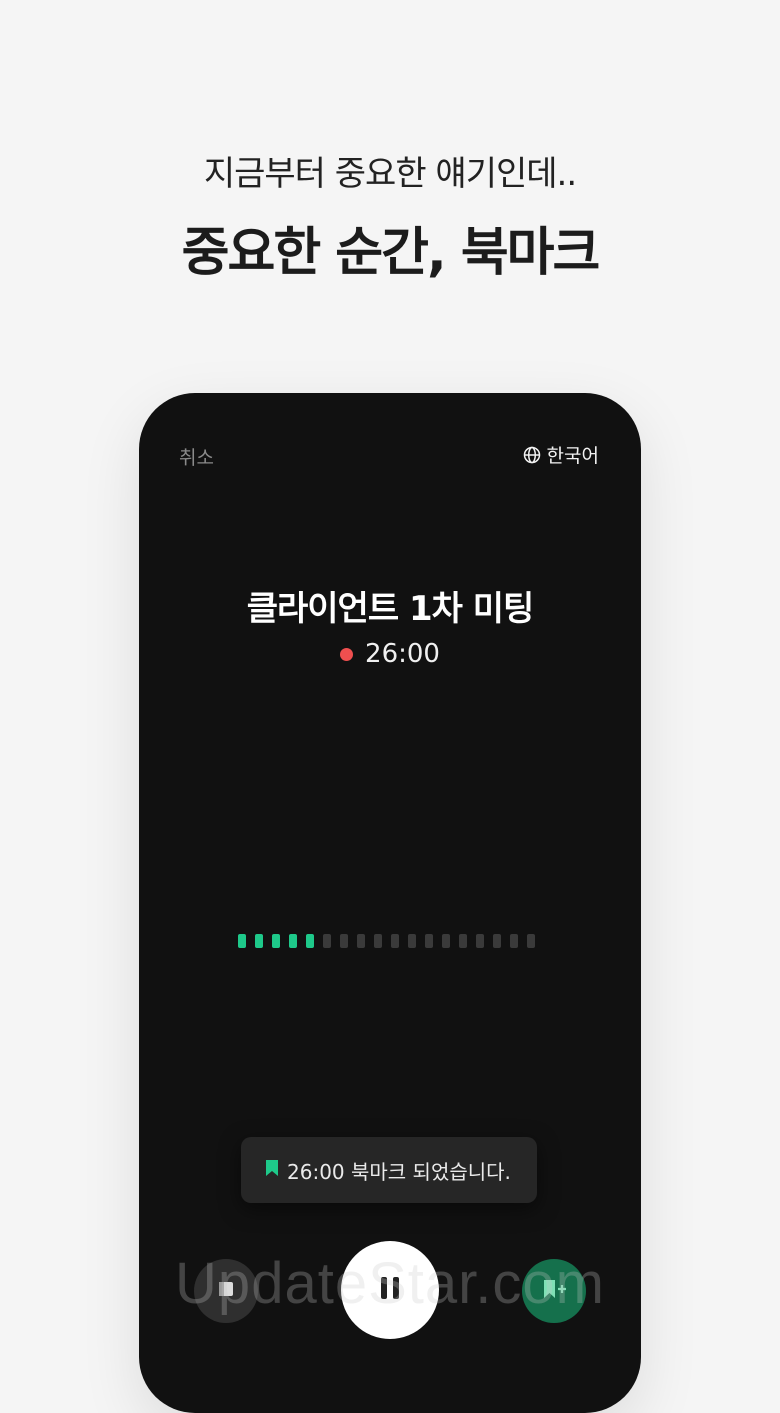 The height and width of the screenshot is (1413, 780). I want to click on language-selector: 한국어, so click(561, 454).